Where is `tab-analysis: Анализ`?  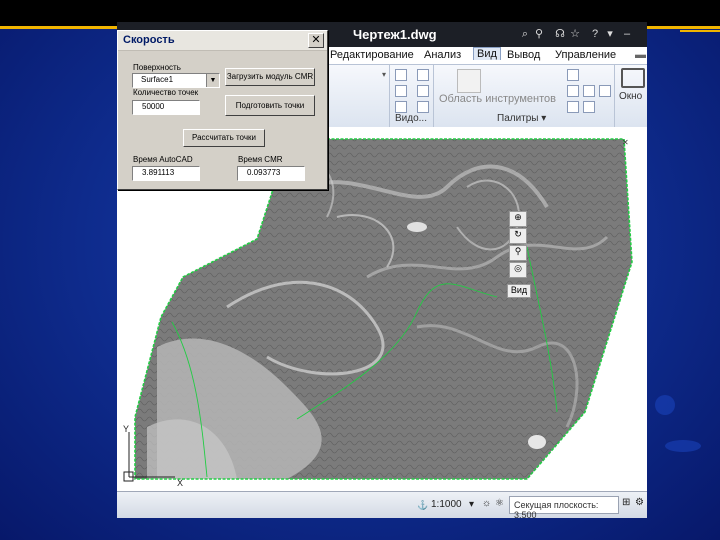
tab-analysis: Анализ is located at coordinates (442, 55).